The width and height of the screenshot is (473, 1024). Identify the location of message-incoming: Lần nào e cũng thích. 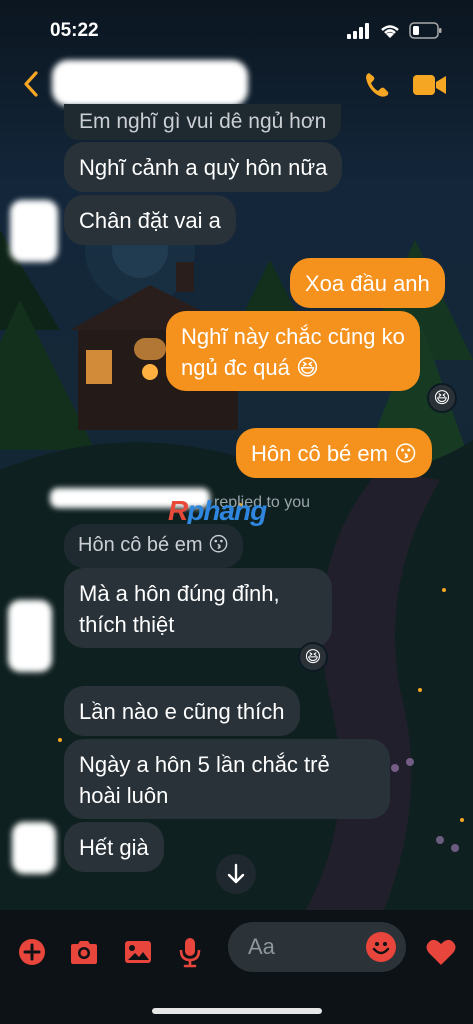
(182, 711).